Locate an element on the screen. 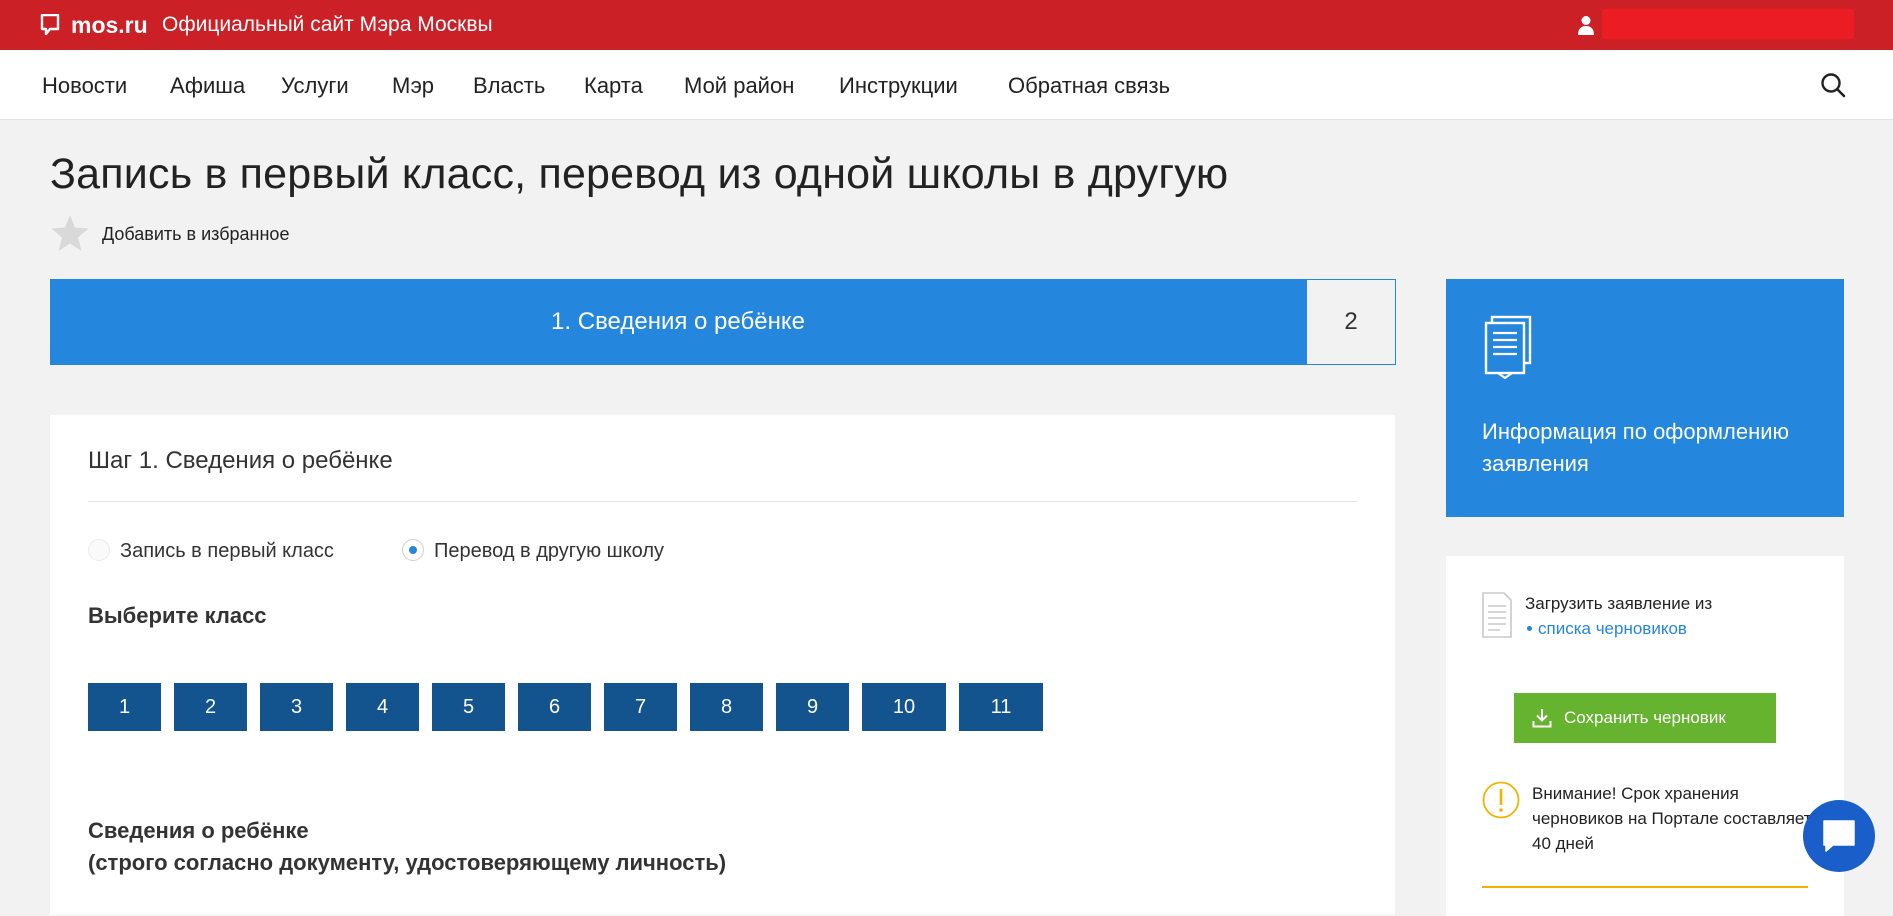 The image size is (1893, 916). favorite-label: Добавить в избранное is located at coordinates (195, 234).